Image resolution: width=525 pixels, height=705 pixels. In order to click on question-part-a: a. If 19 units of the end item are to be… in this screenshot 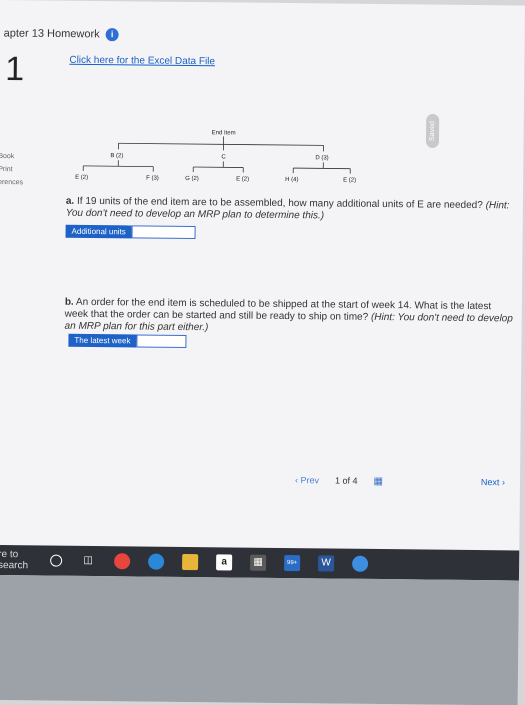, I will do `click(291, 210)`.